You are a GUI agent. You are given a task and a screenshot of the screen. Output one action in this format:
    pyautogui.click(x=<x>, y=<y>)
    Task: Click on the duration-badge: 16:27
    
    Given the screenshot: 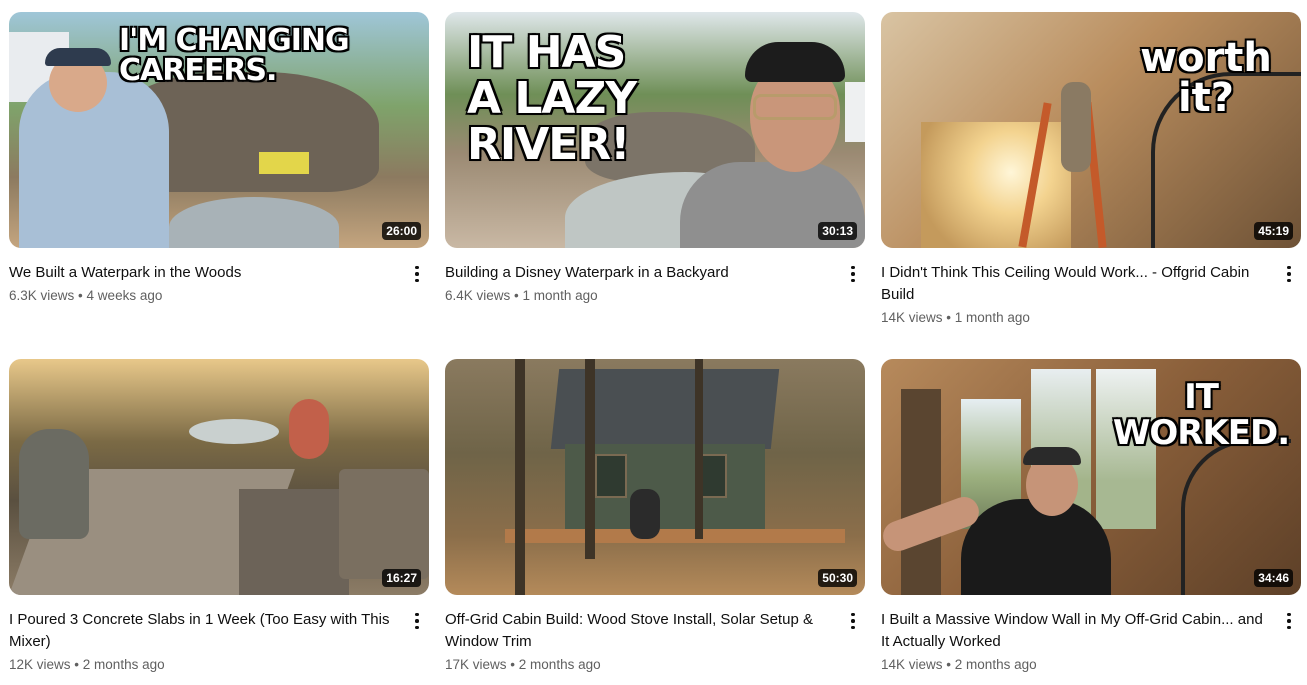 What is the action you would take?
    pyautogui.click(x=401, y=578)
    